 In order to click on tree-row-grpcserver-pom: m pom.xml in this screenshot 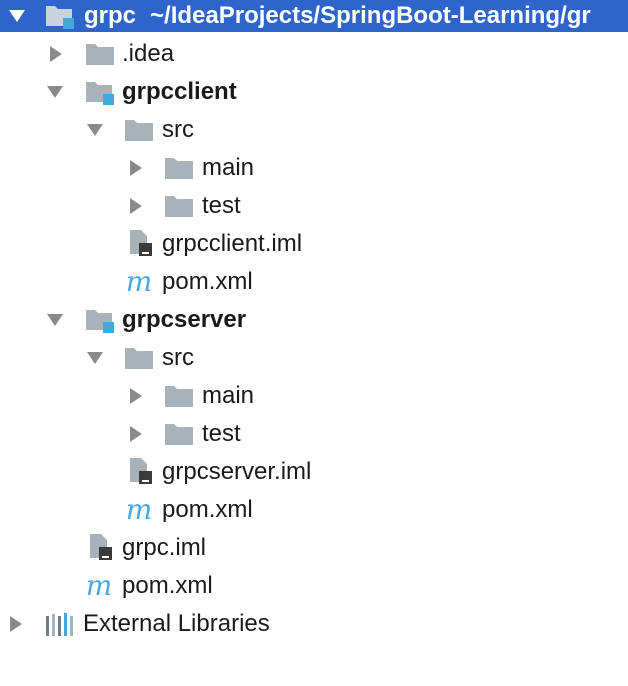, I will do `click(314, 510)`.